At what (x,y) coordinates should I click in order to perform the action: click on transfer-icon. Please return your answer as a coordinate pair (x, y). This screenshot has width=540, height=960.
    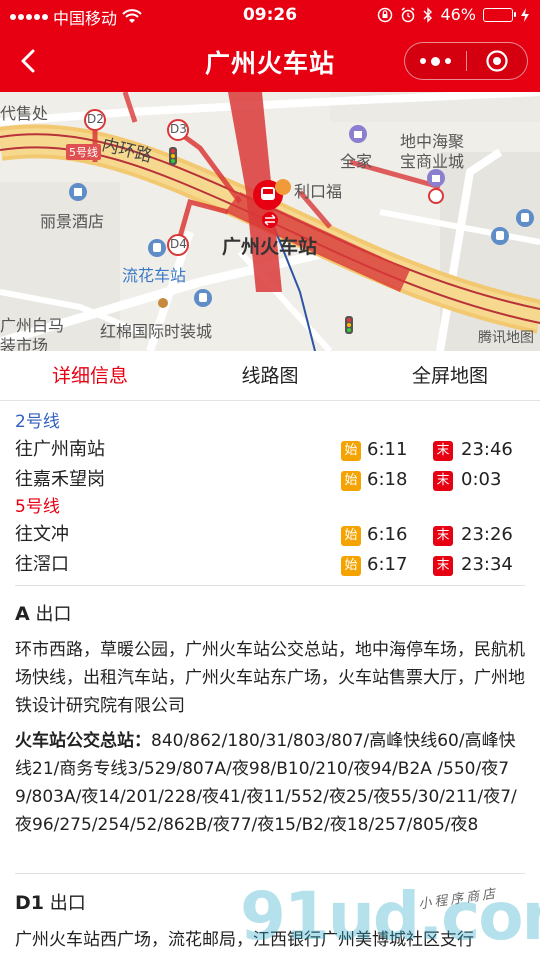
    Looking at the image, I should click on (270, 220).